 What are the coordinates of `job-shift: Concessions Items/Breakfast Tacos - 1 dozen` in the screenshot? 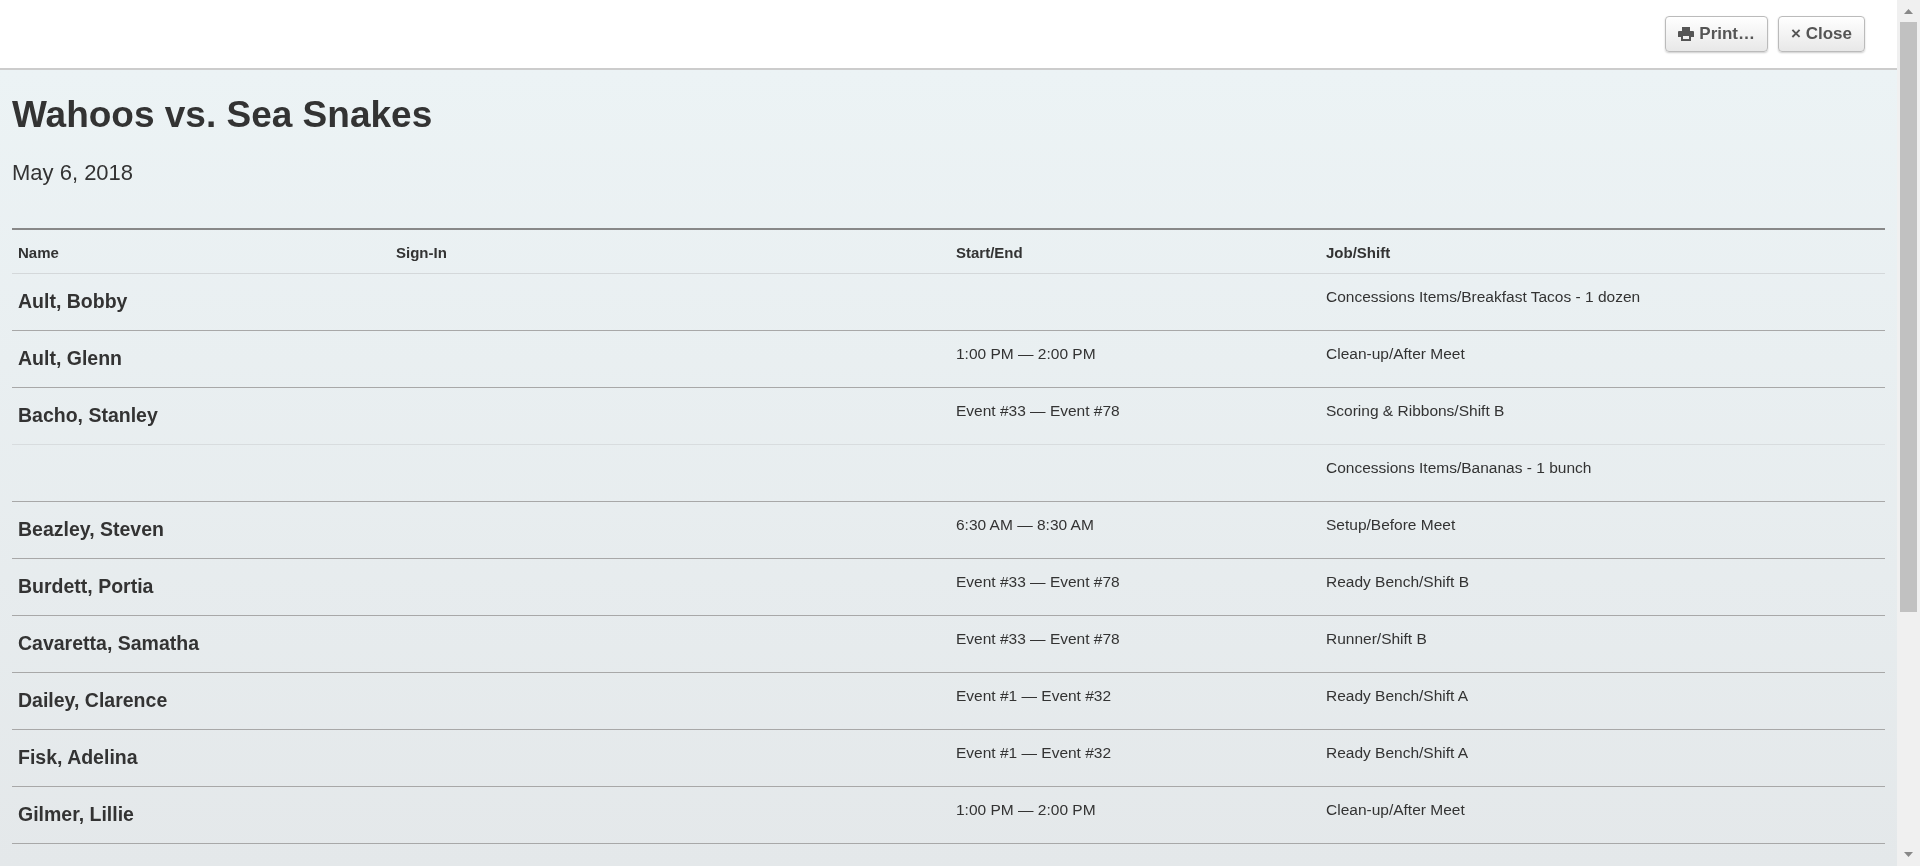 It's located at (1483, 296).